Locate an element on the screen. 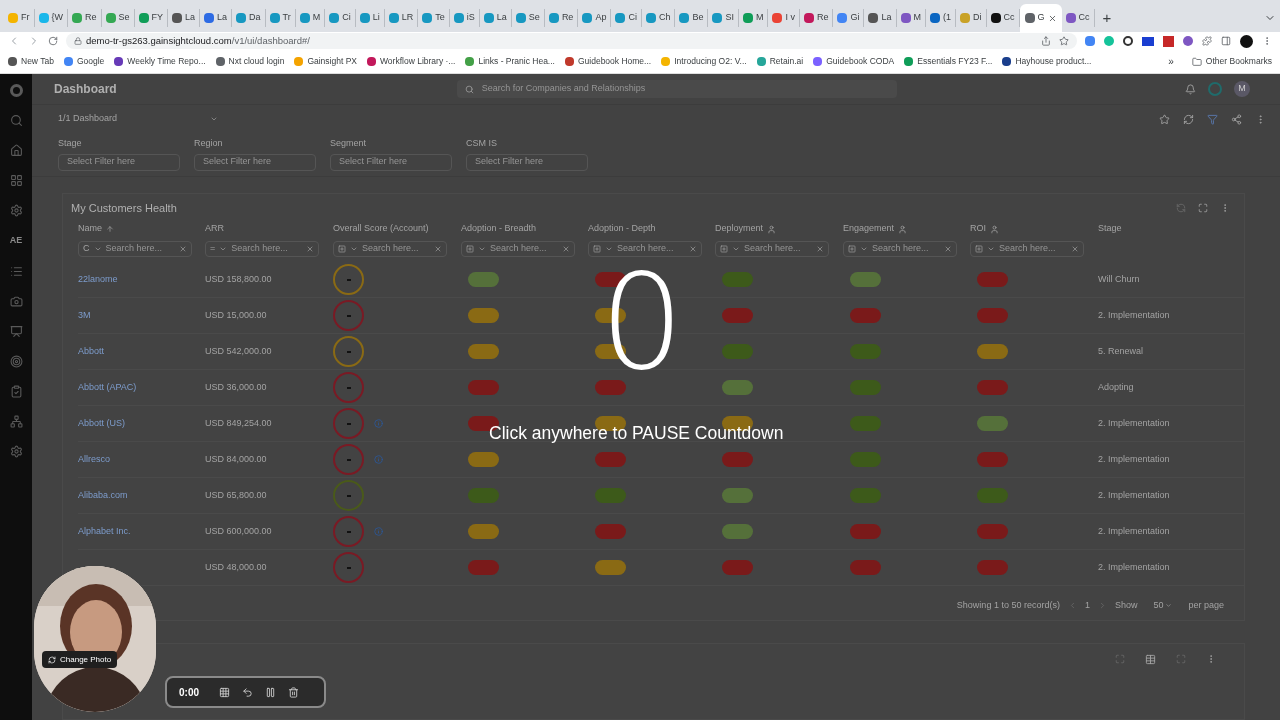 Image resolution: width=1280 pixels, height=720 pixels. table-icon is located at coordinates (1150, 659).